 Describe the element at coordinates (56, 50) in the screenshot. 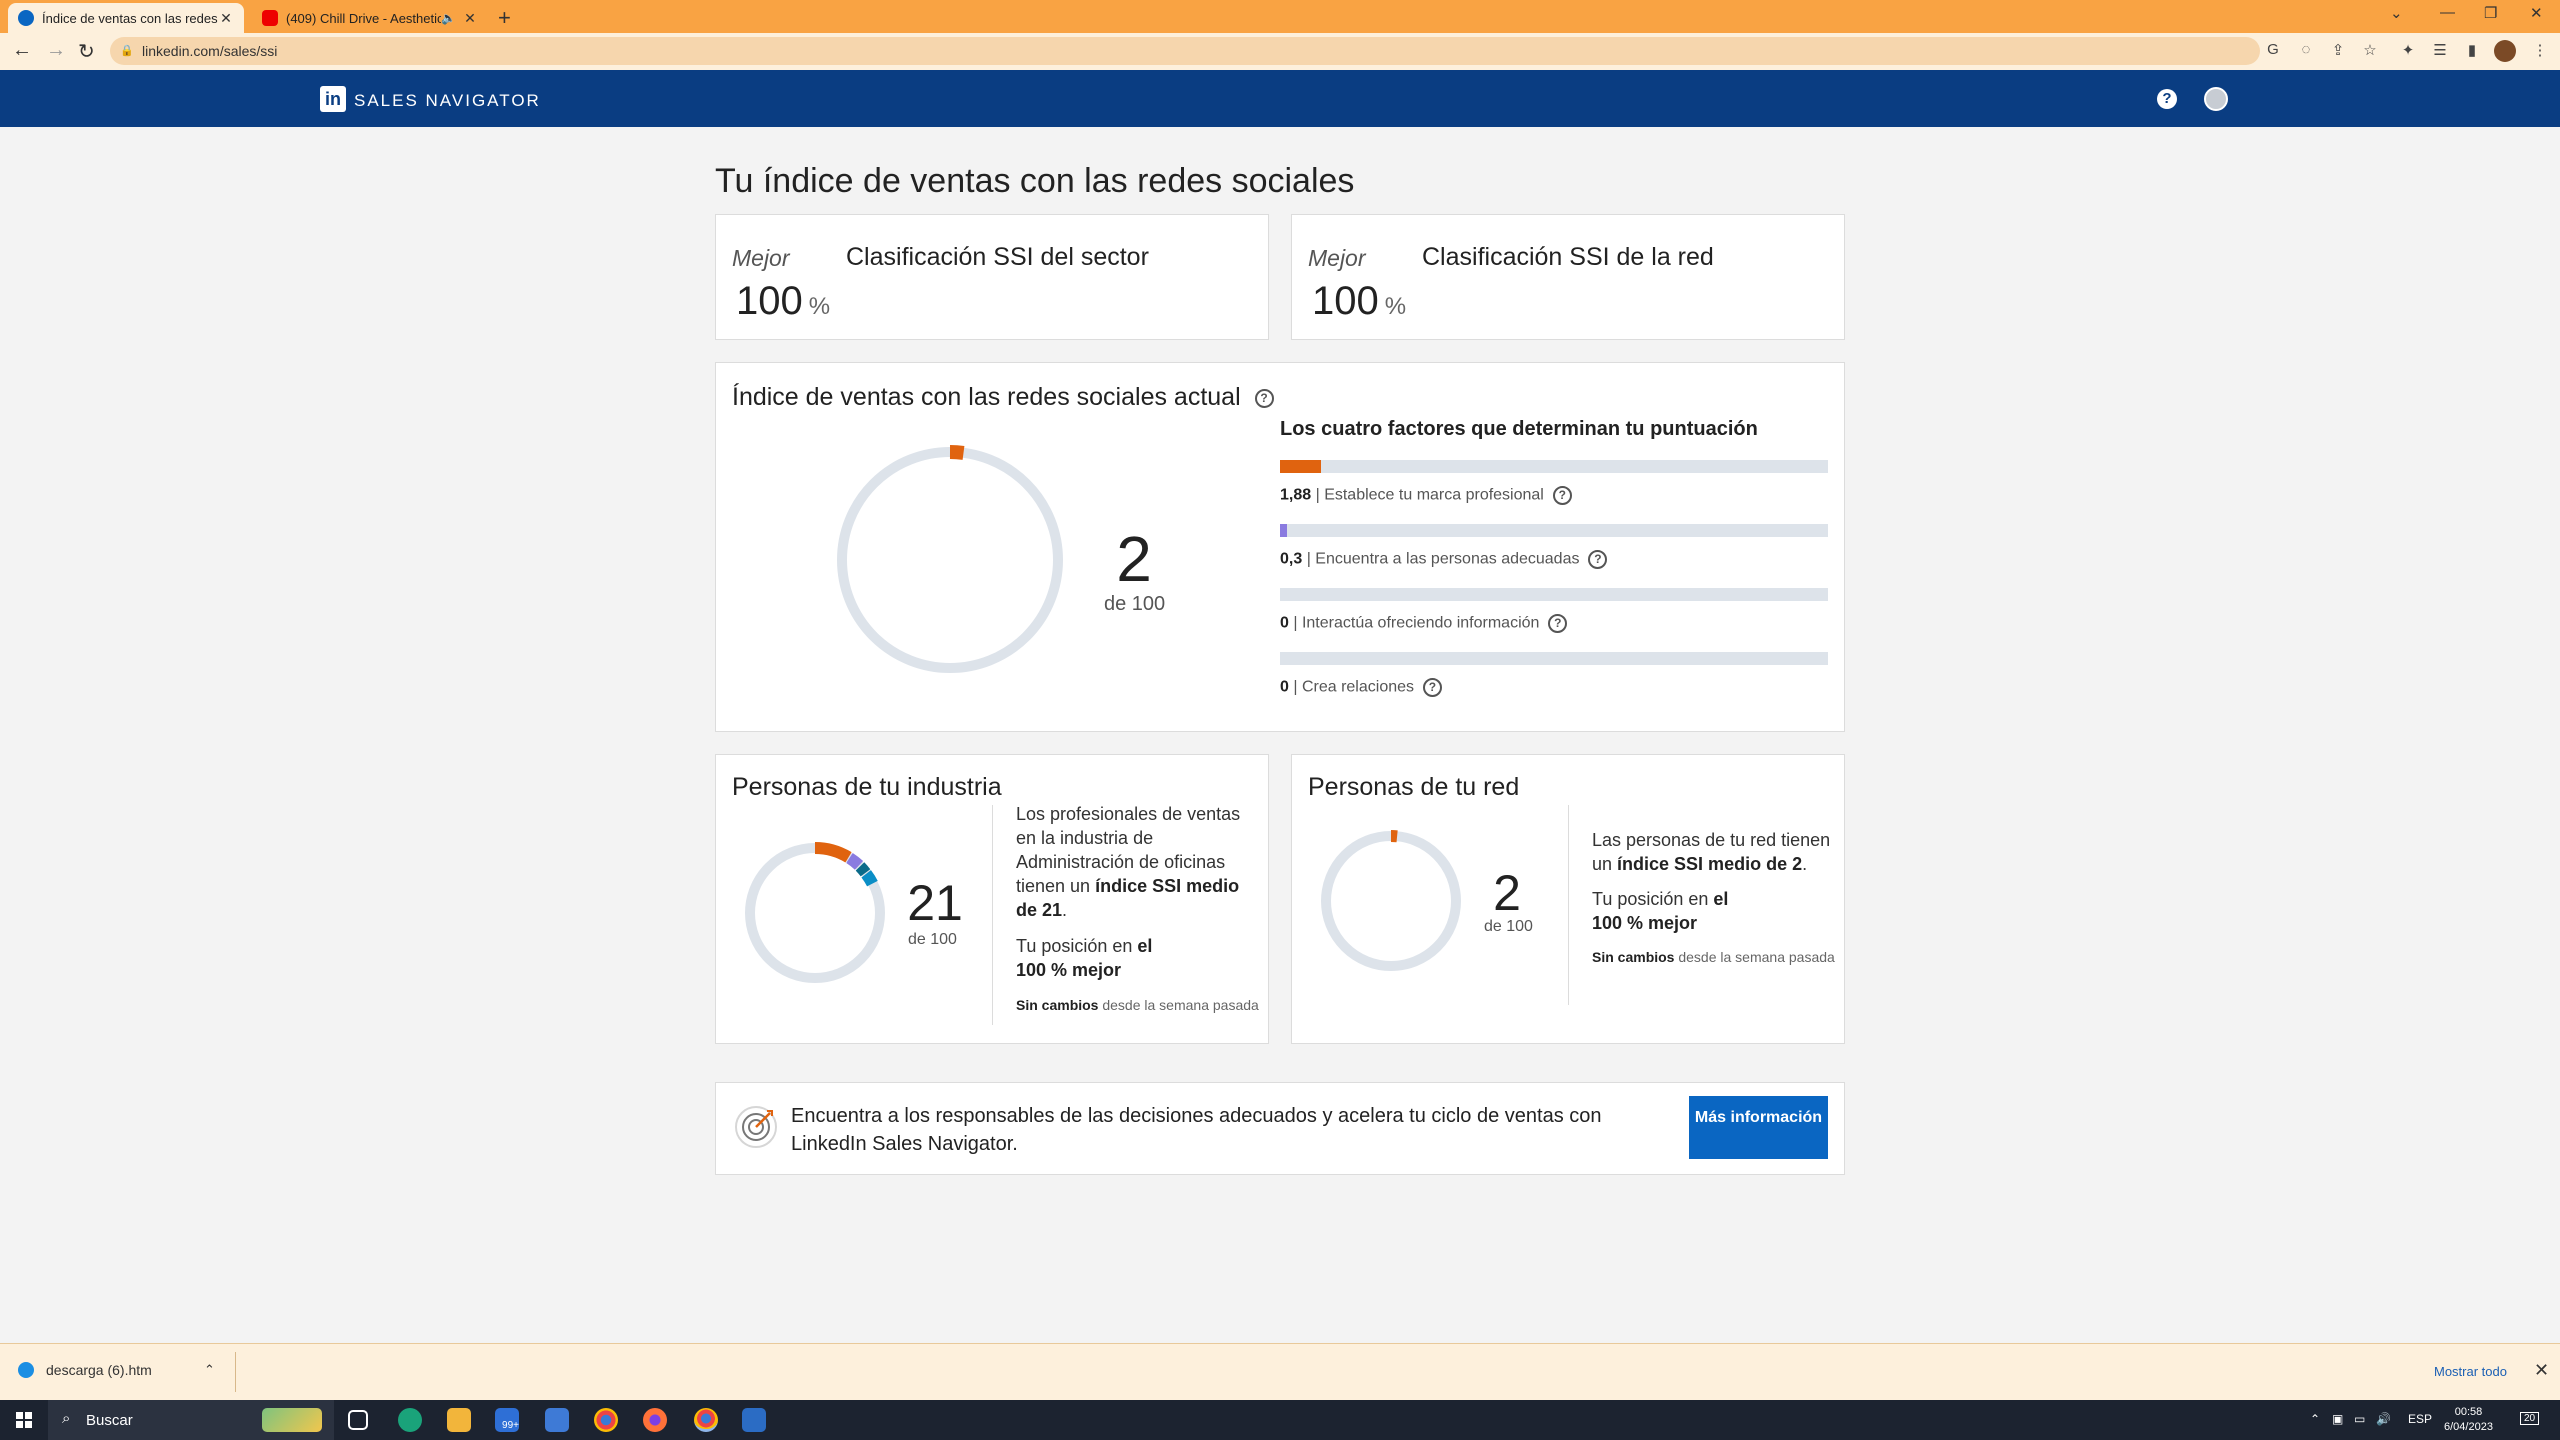

I see `forward-icon: →` at that location.